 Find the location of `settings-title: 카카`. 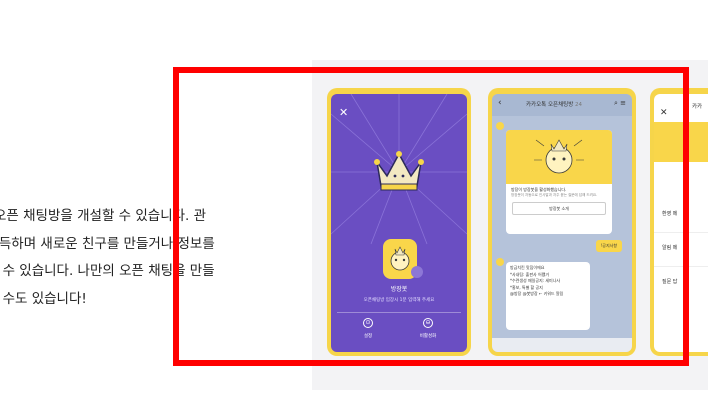

settings-title: 카카 is located at coordinates (697, 107).